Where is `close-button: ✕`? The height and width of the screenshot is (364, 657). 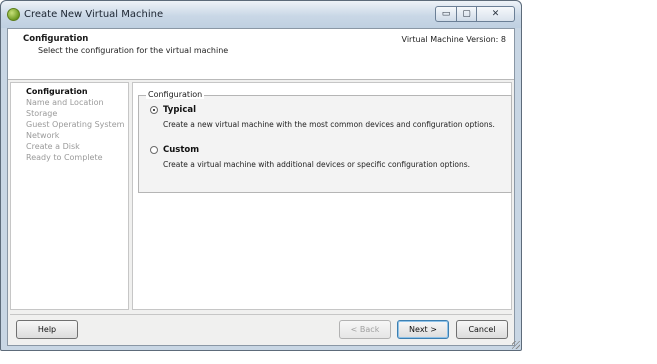
close-button: ✕ is located at coordinates (496, 14).